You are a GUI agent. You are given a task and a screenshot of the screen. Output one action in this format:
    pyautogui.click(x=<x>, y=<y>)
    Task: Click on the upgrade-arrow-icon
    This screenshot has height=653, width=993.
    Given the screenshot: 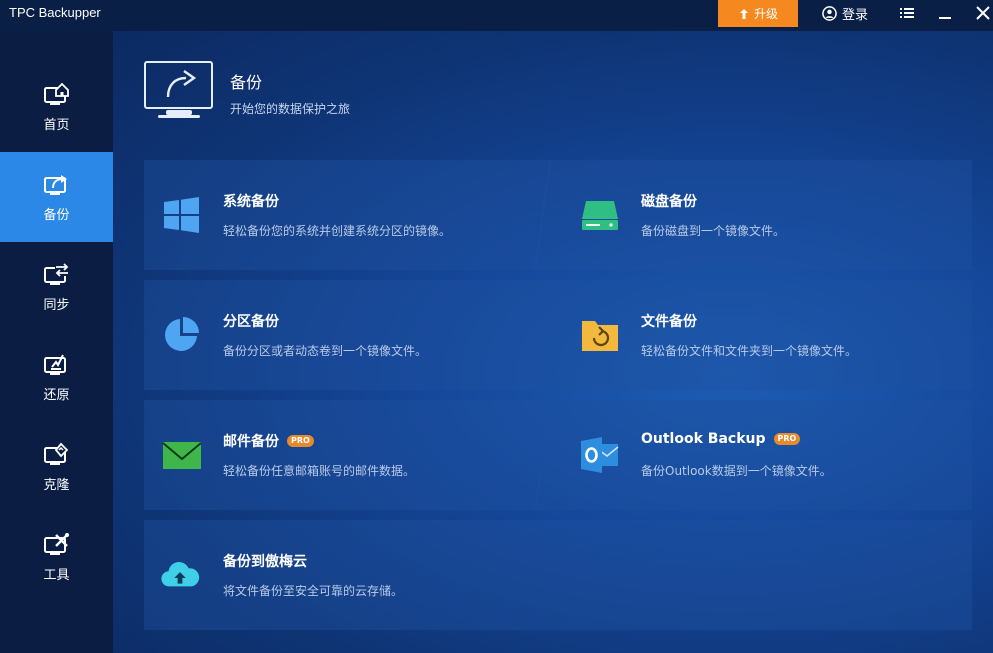 What is the action you would take?
    pyautogui.click(x=743, y=13)
    